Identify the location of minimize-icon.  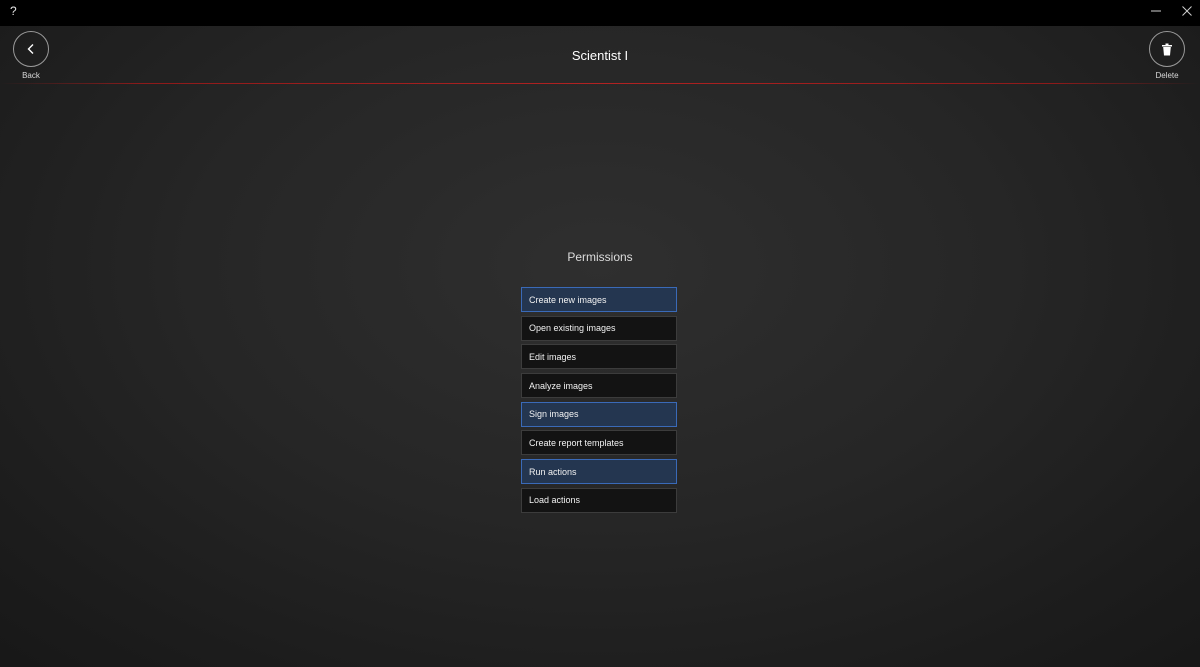
(1156, 11).